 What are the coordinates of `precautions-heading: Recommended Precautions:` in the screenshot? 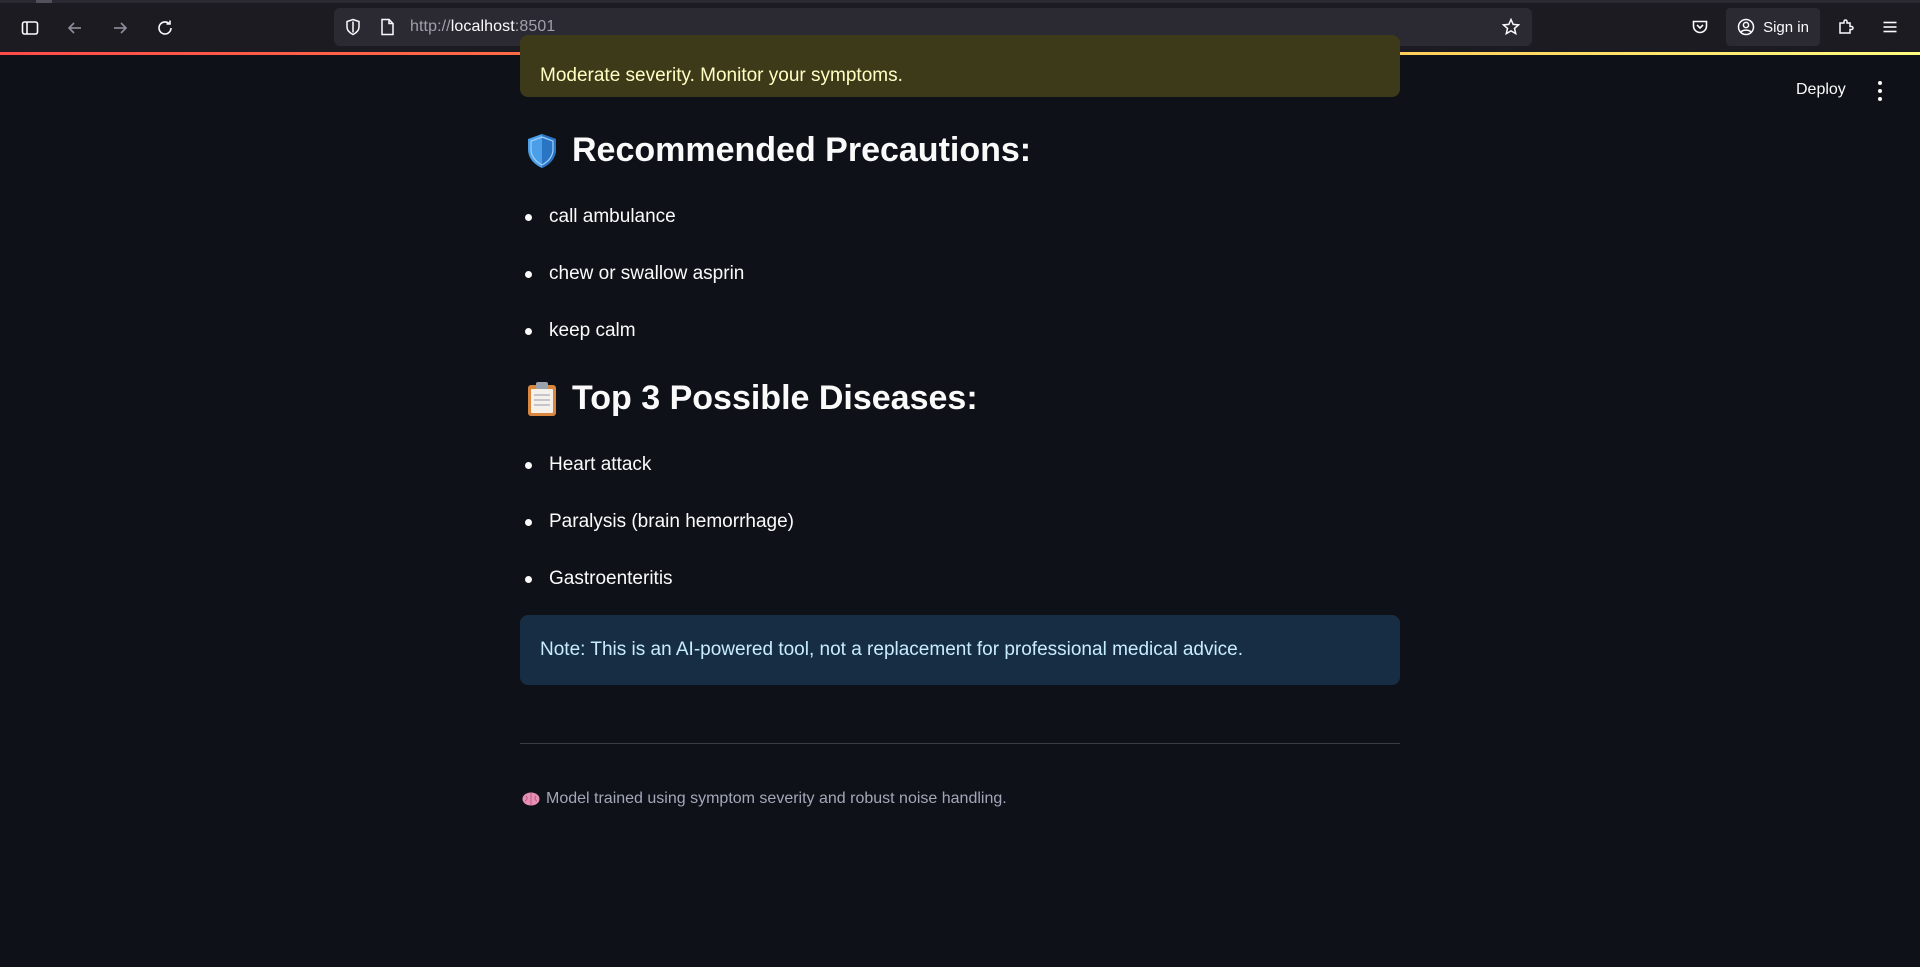 It's located at (778, 150).